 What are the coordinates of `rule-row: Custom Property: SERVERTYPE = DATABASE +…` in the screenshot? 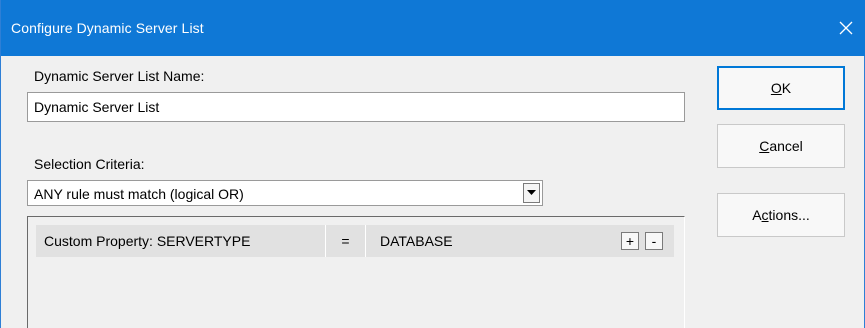 It's located at (355, 241).